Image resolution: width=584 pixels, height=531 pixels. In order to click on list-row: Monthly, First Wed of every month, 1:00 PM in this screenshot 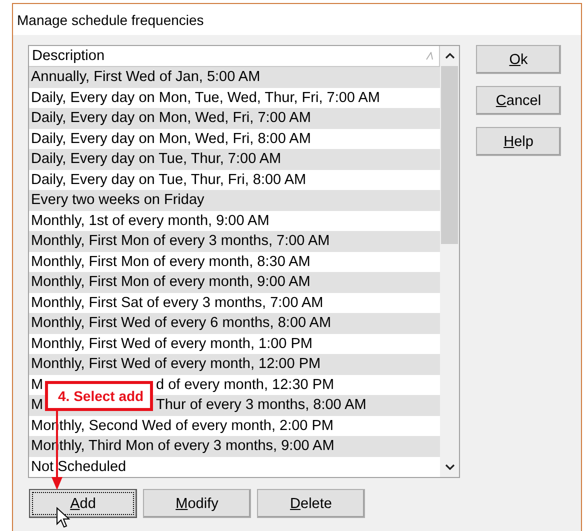, I will do `click(234, 344)`.